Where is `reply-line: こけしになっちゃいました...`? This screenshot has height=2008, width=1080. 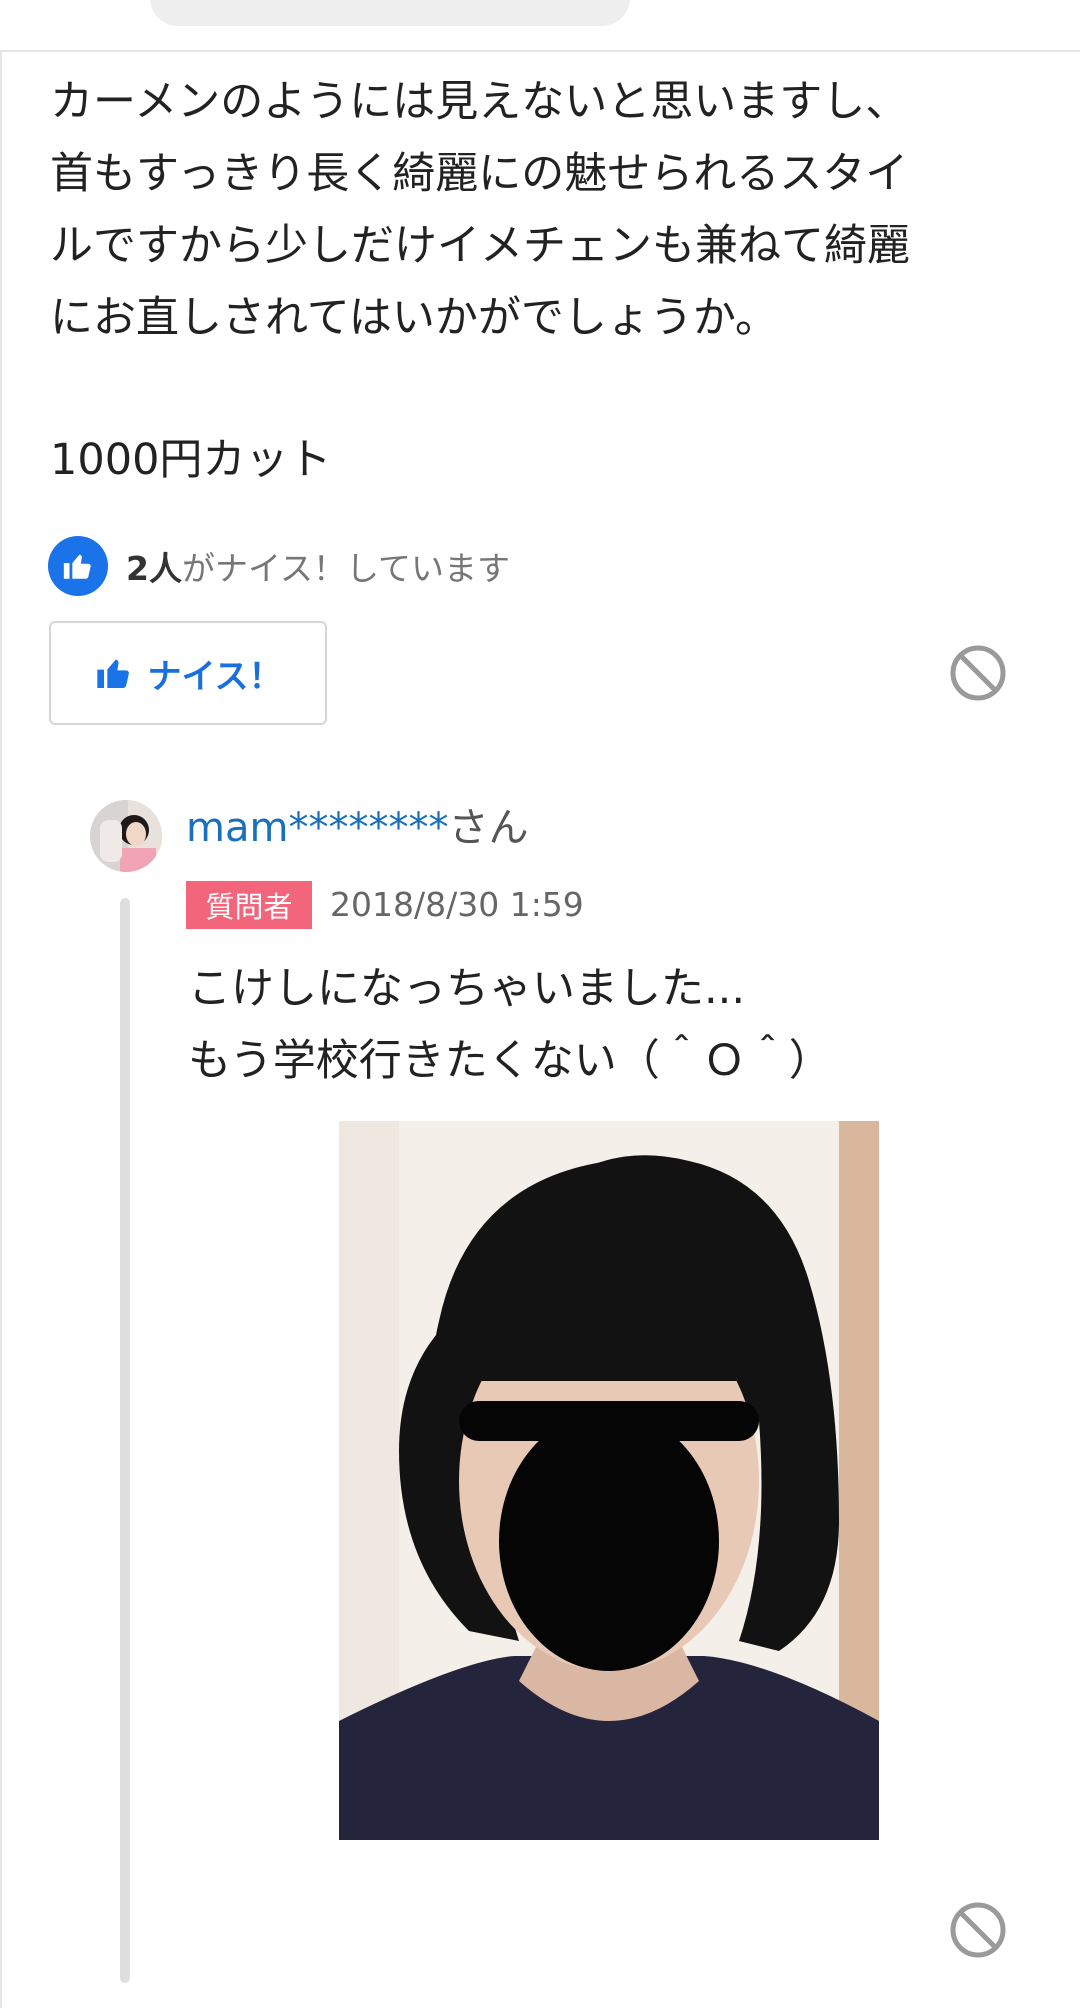
reply-line: こけしになっちゃいました... is located at coordinates (467, 989).